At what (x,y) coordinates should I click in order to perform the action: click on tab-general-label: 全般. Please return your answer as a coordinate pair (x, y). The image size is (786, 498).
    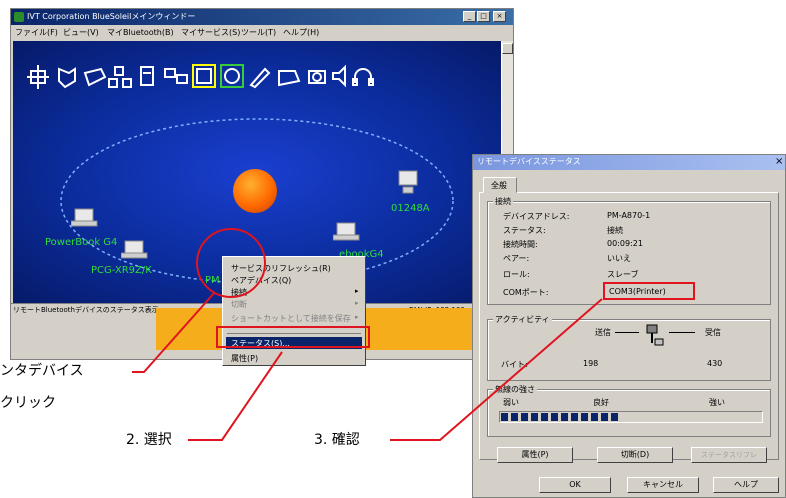
    Looking at the image, I should click on (499, 185).